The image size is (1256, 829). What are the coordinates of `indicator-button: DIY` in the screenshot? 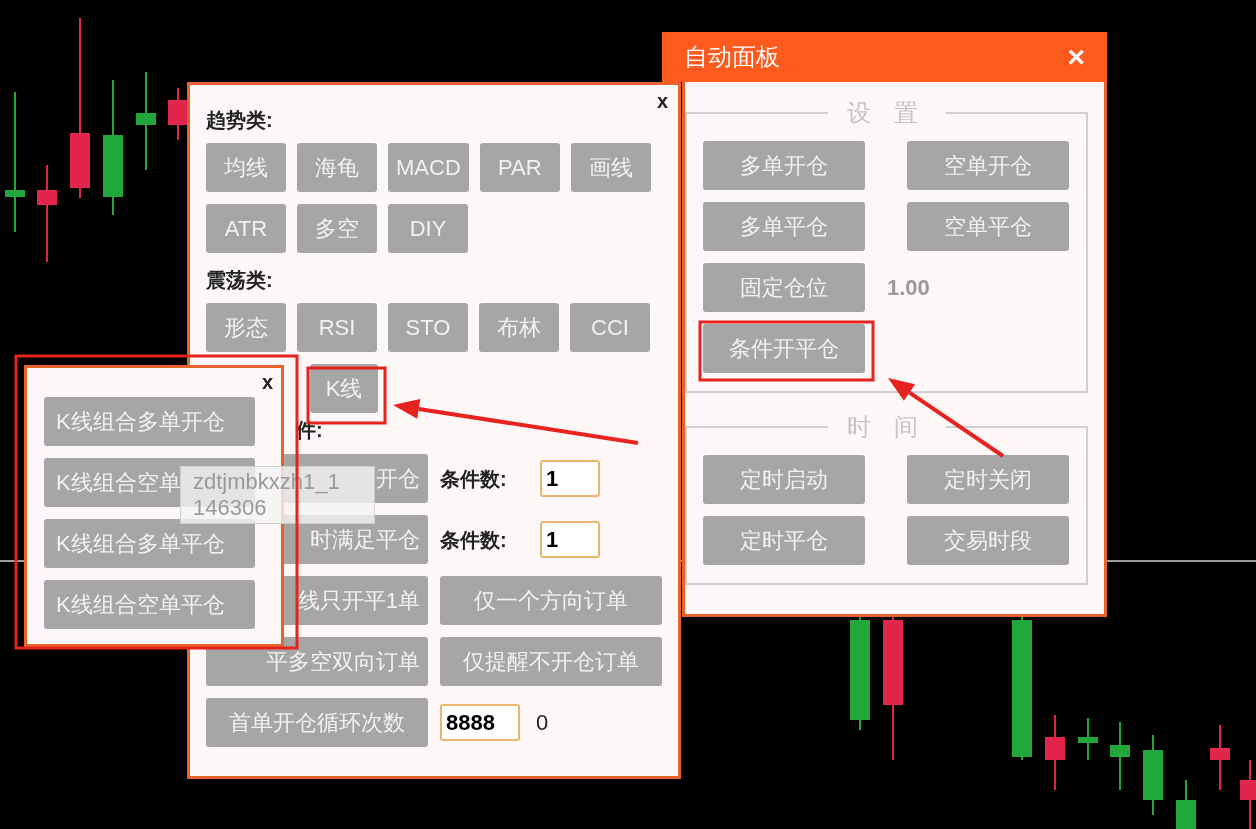 It's located at (428, 228).